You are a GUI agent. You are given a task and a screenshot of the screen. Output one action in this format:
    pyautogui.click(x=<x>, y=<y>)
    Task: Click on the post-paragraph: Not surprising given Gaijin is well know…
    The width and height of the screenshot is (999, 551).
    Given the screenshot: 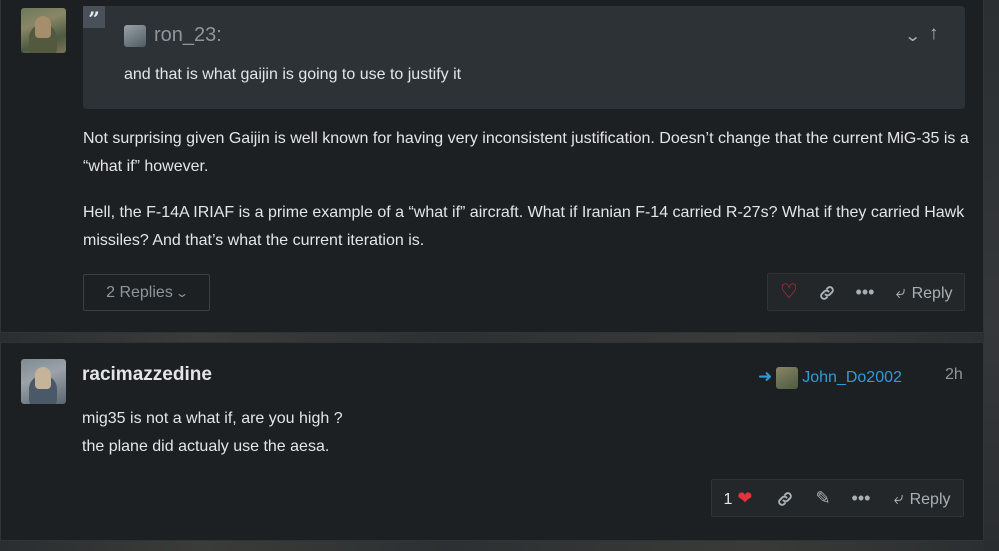 What is the action you would take?
    pyautogui.click(x=526, y=152)
    